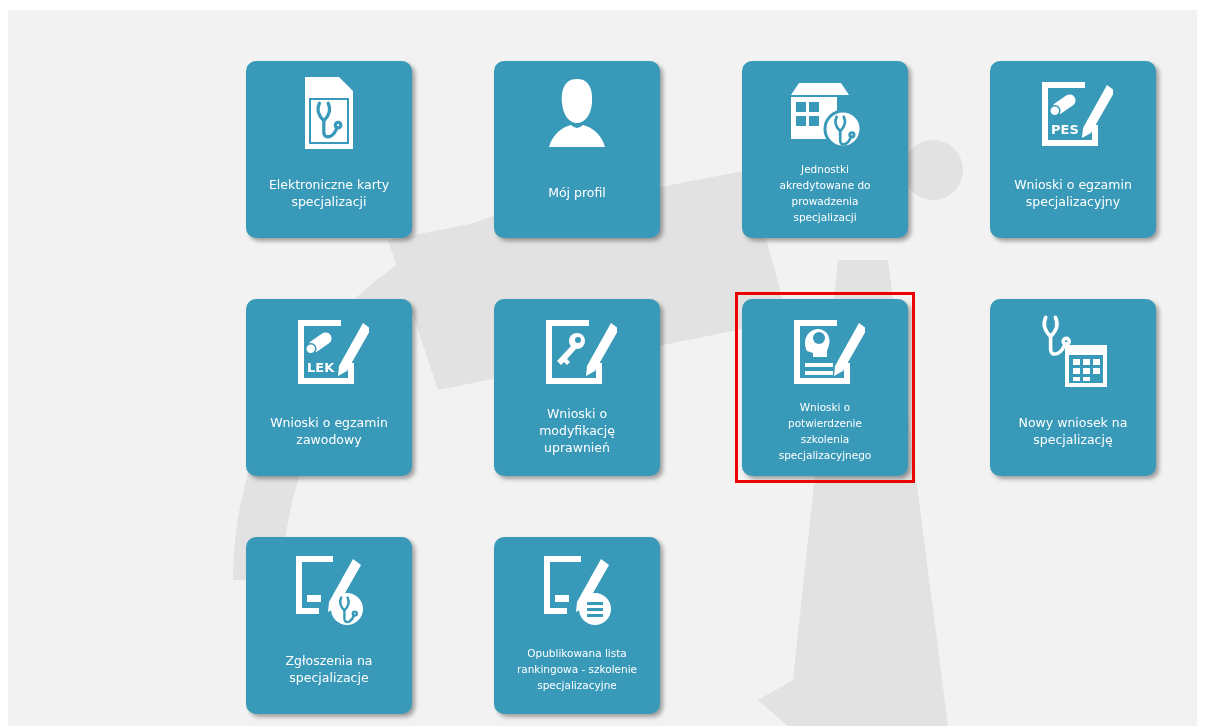 Image resolution: width=1205 pixels, height=726 pixels. Describe the element at coordinates (1073, 149) in the screenshot. I see `menu-tile: PES Wnioski o egzamin specjalizacyjny` at that location.